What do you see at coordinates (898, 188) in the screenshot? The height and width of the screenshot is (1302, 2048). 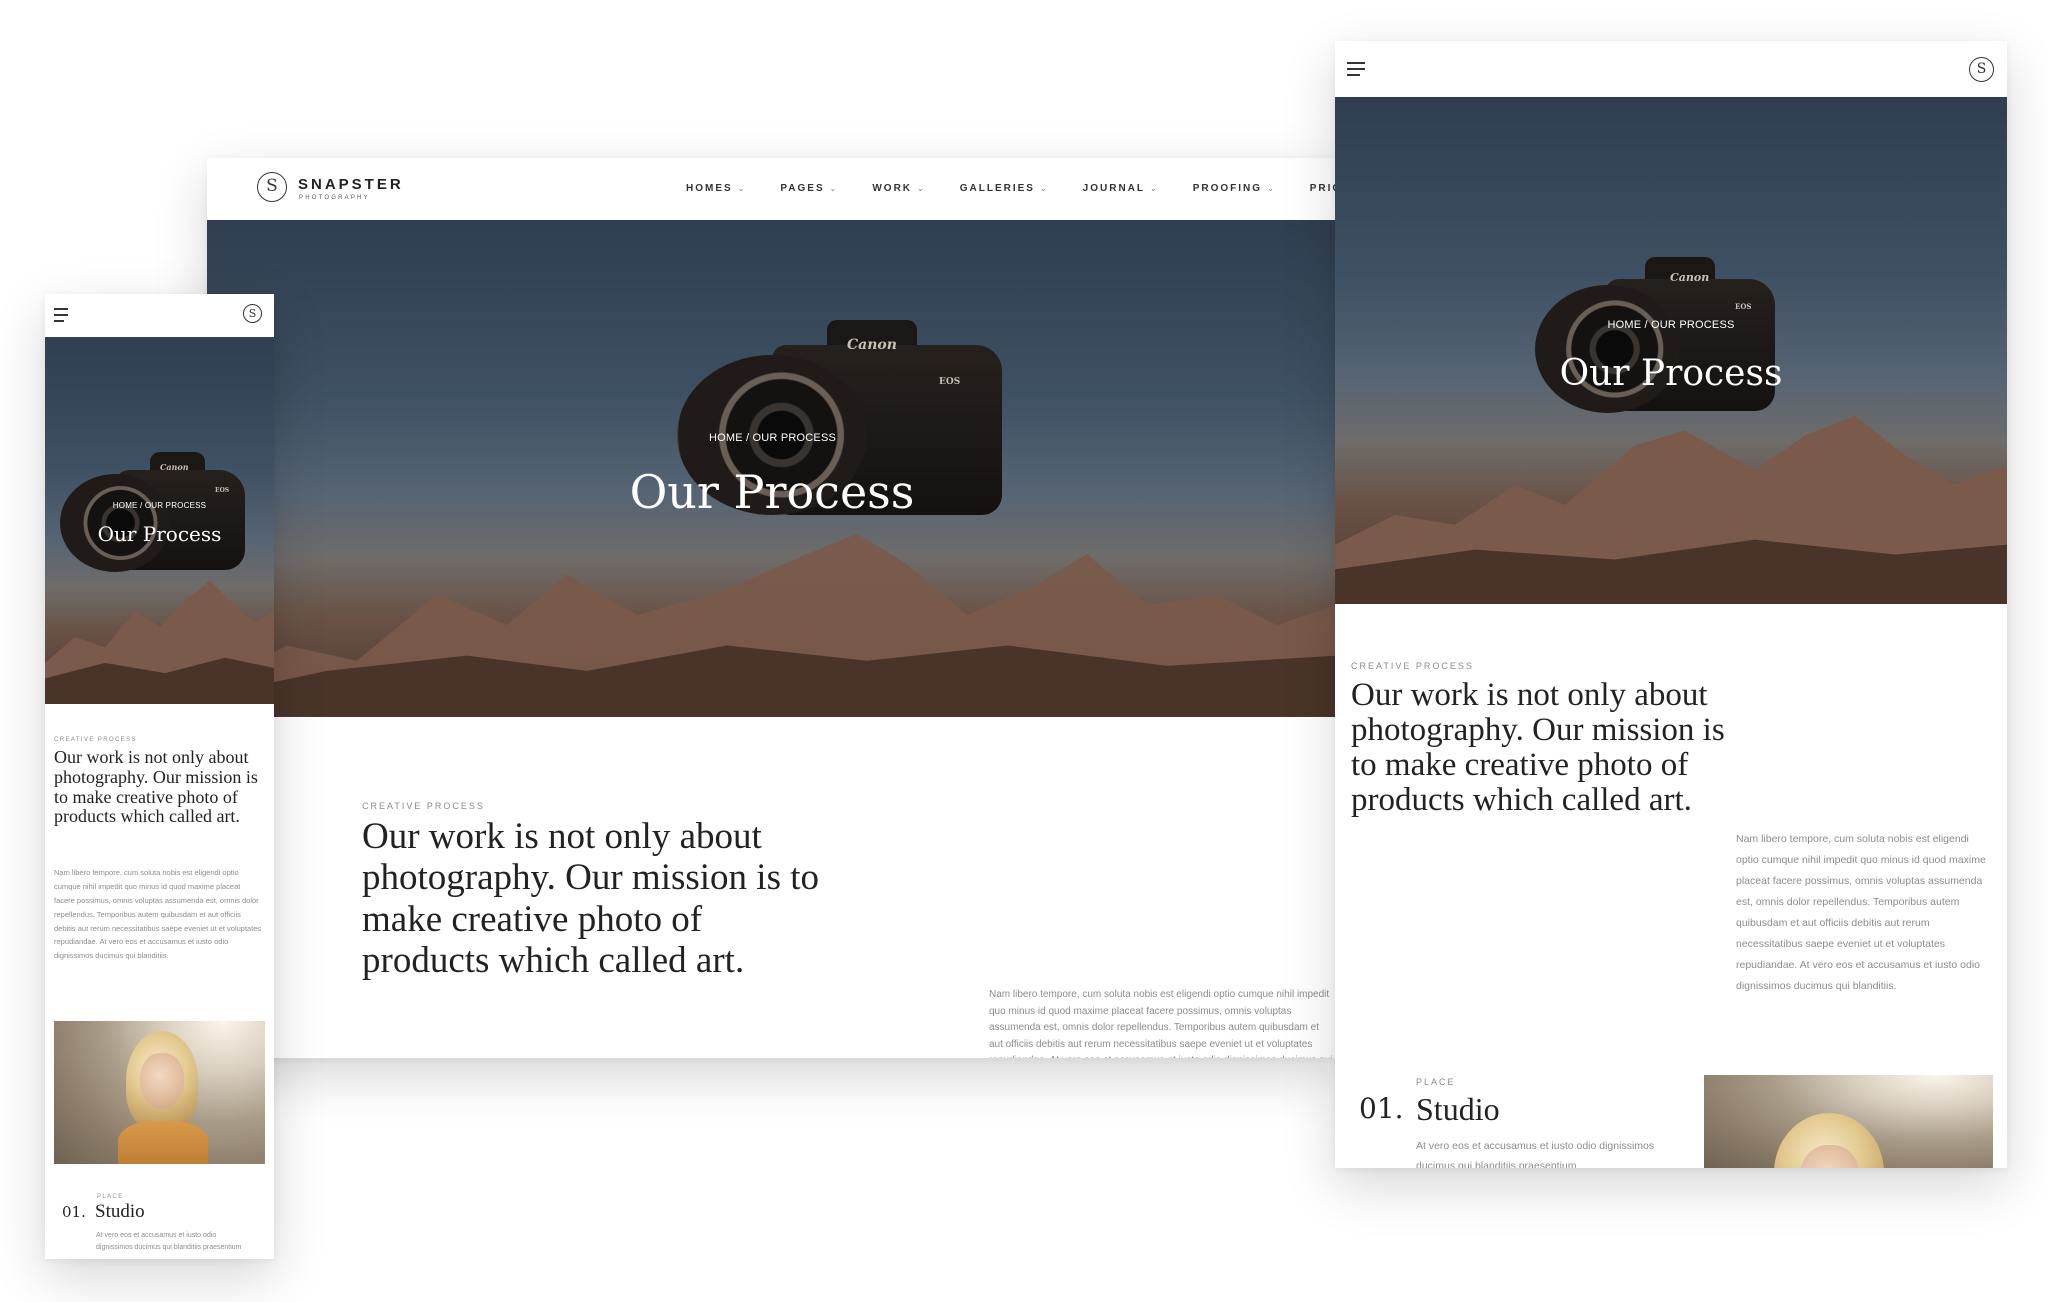 I see `nav-item-work: WORK ⌄` at bounding box center [898, 188].